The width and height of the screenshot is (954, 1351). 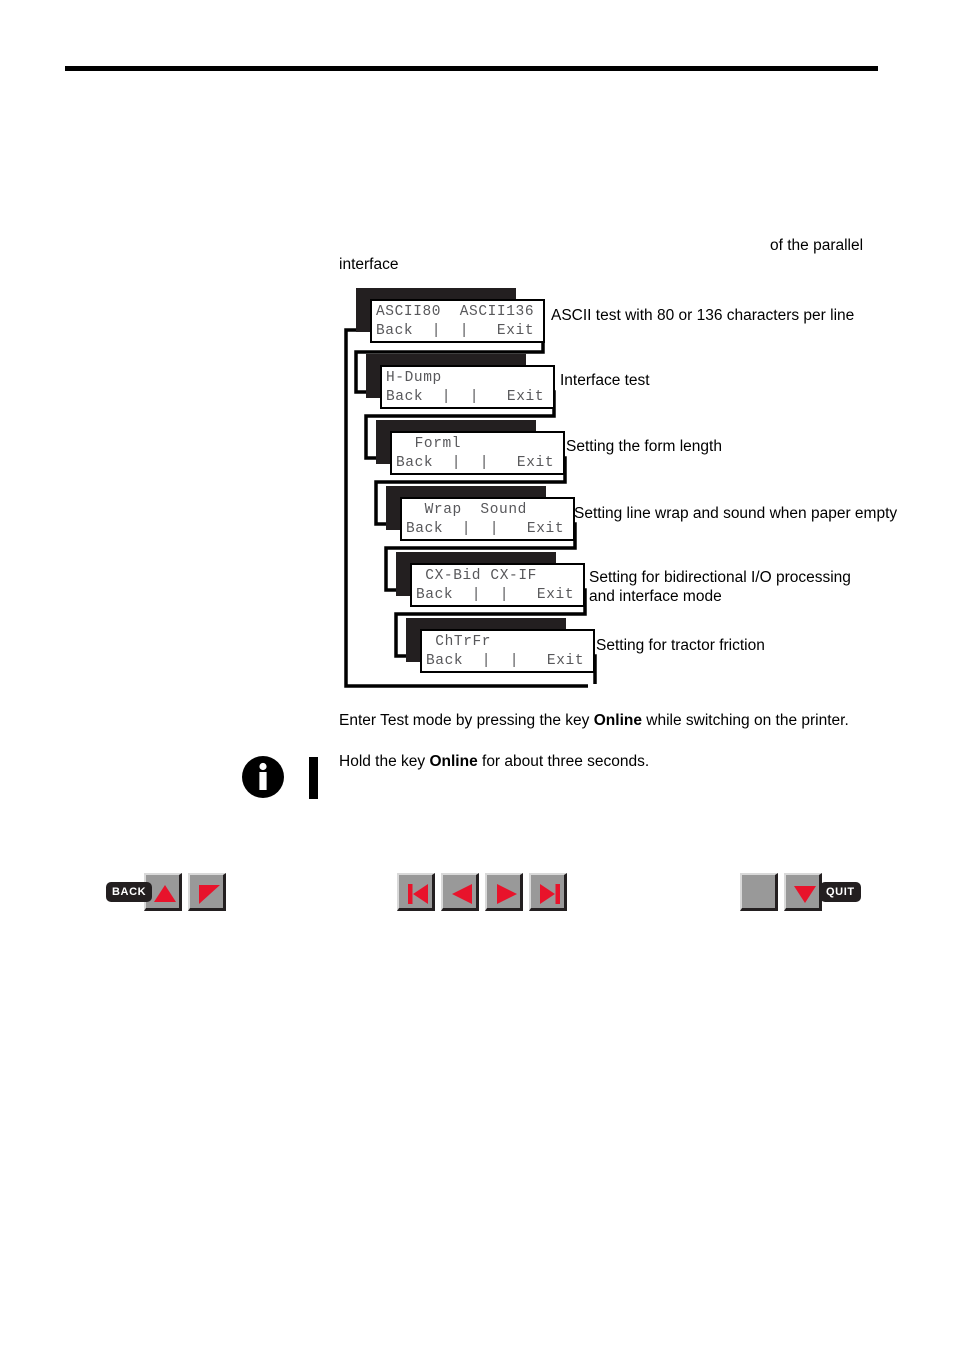 I want to click on lcd-panel-description: Setting the form length, so click(x=644, y=446).